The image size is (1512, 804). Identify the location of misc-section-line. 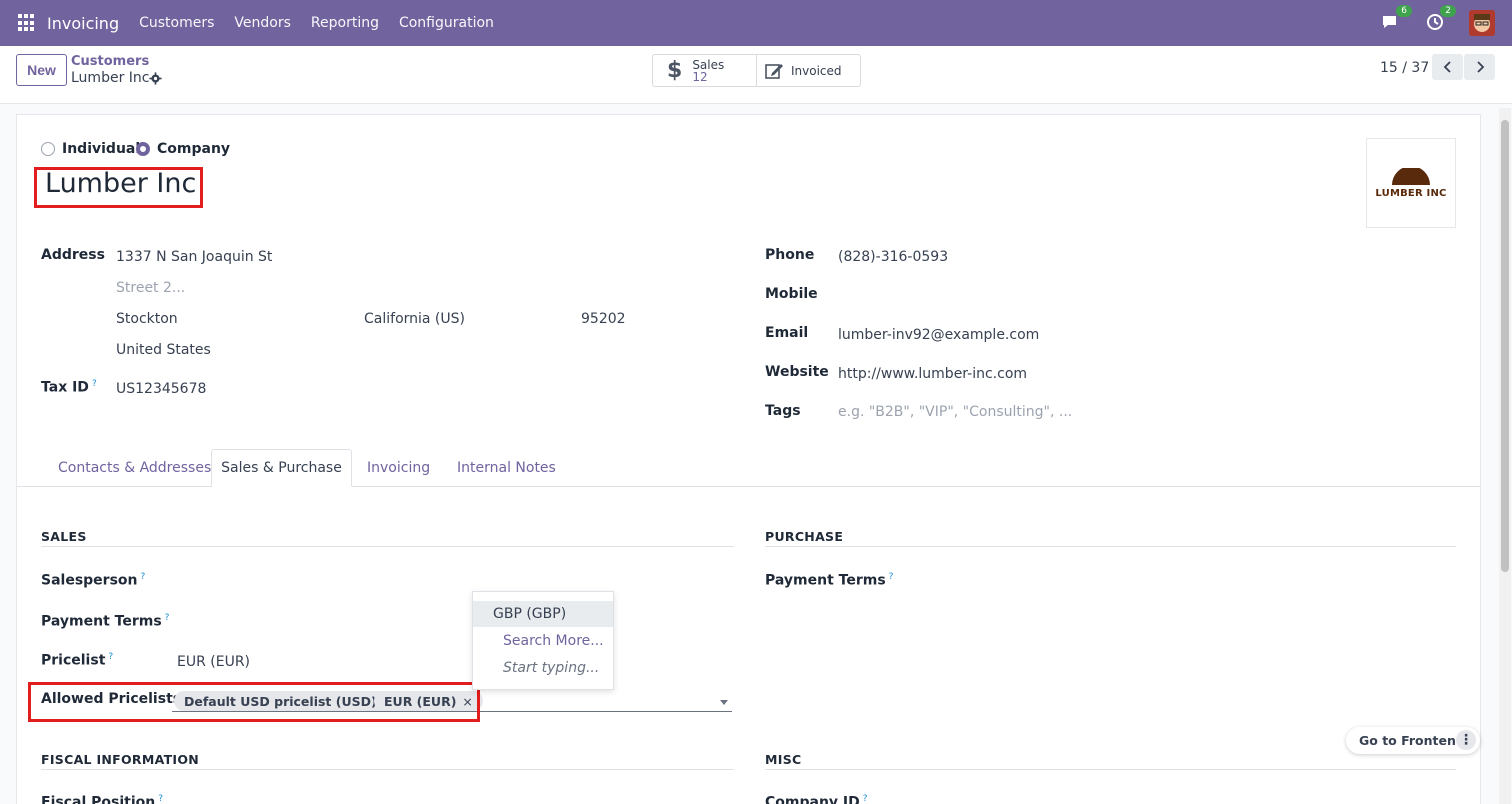
(1110, 769).